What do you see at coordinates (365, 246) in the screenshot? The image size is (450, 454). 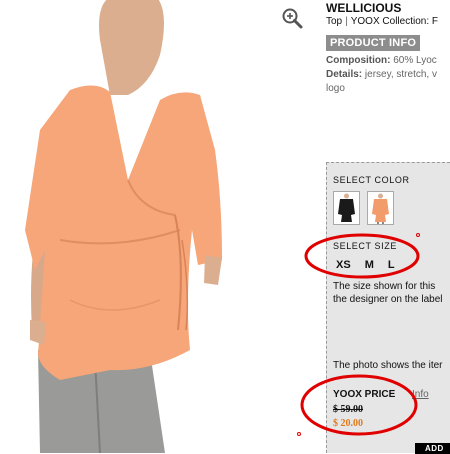 I see `select-size-label: SELECT SIZE` at bounding box center [365, 246].